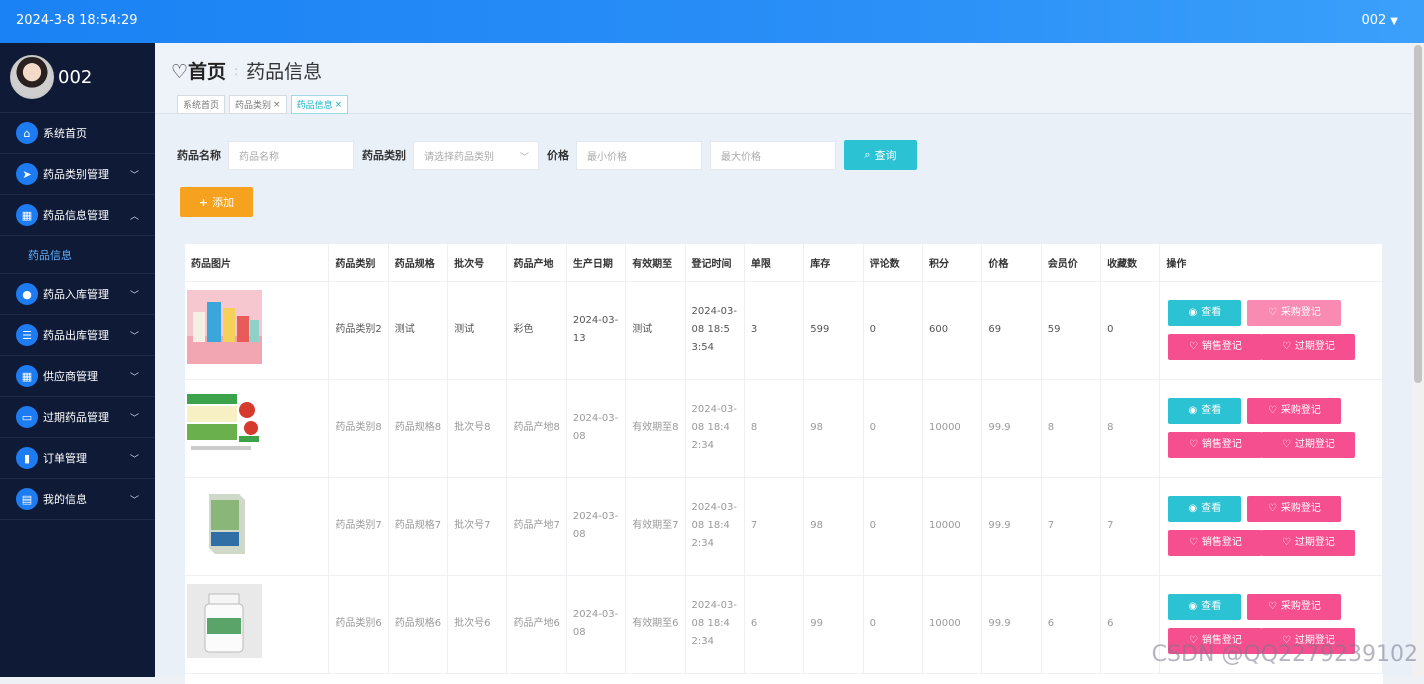 This screenshot has width=1424, height=684. Describe the element at coordinates (77, 20) in the screenshot. I see `current-time: 2024-3-8 18:54:29` at that location.